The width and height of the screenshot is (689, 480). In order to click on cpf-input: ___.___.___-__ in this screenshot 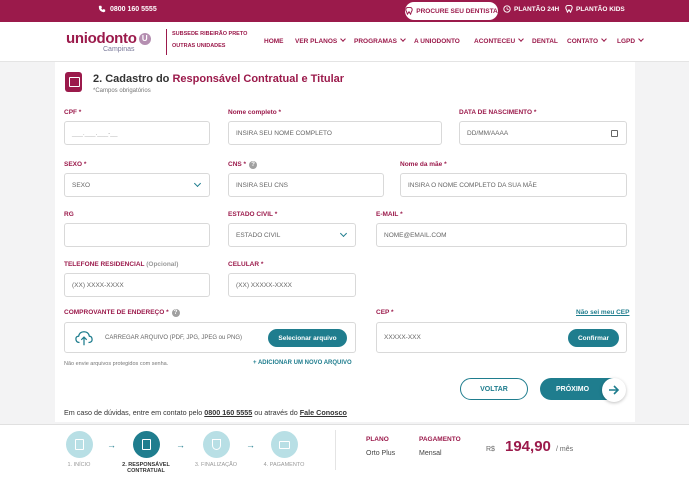, I will do `click(137, 133)`.